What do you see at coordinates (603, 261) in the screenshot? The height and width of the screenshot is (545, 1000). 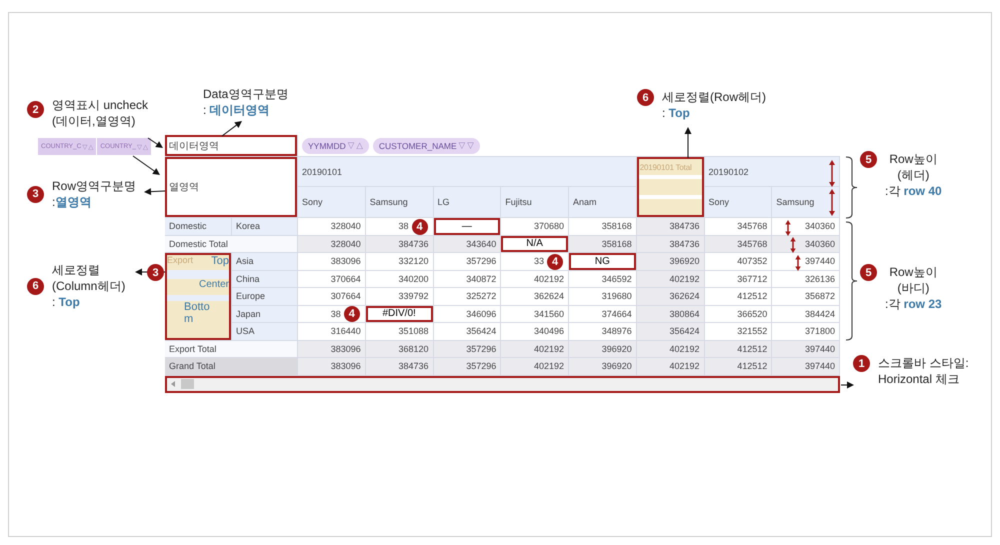 I see `table-cell: NG` at bounding box center [603, 261].